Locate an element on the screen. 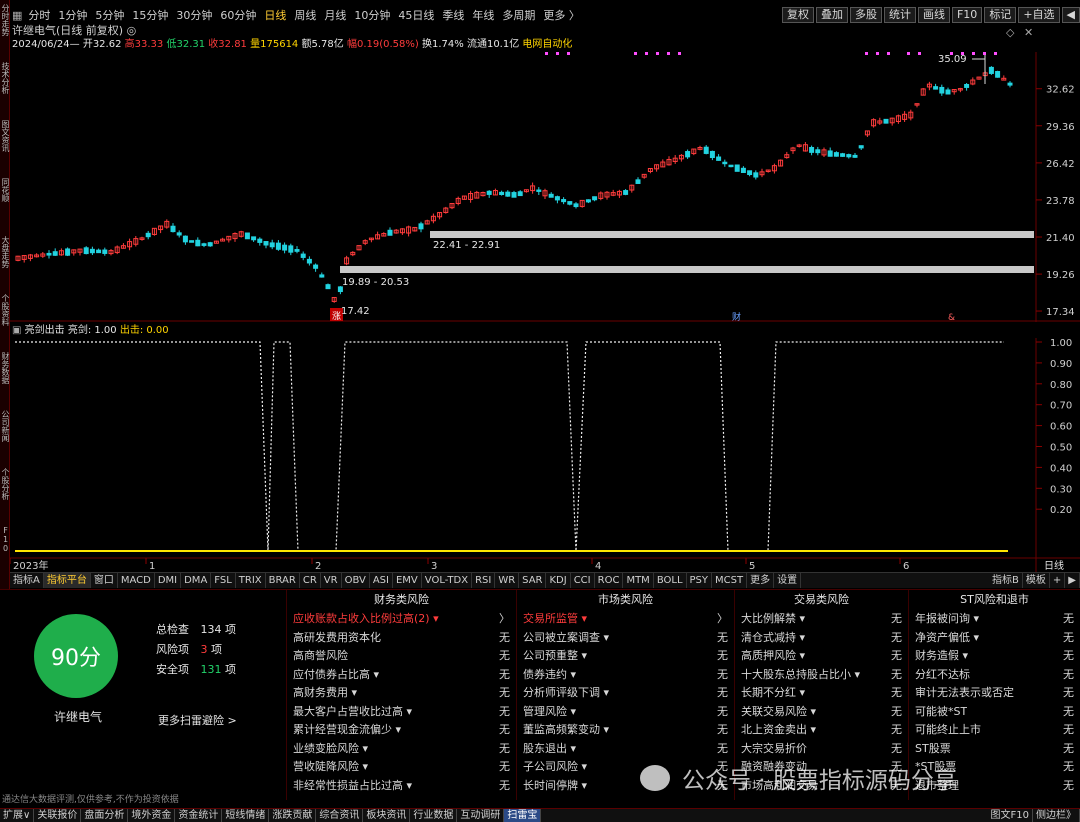 This screenshot has width=1080, height=822. indicator-tab-24: MCST is located at coordinates (730, 580).